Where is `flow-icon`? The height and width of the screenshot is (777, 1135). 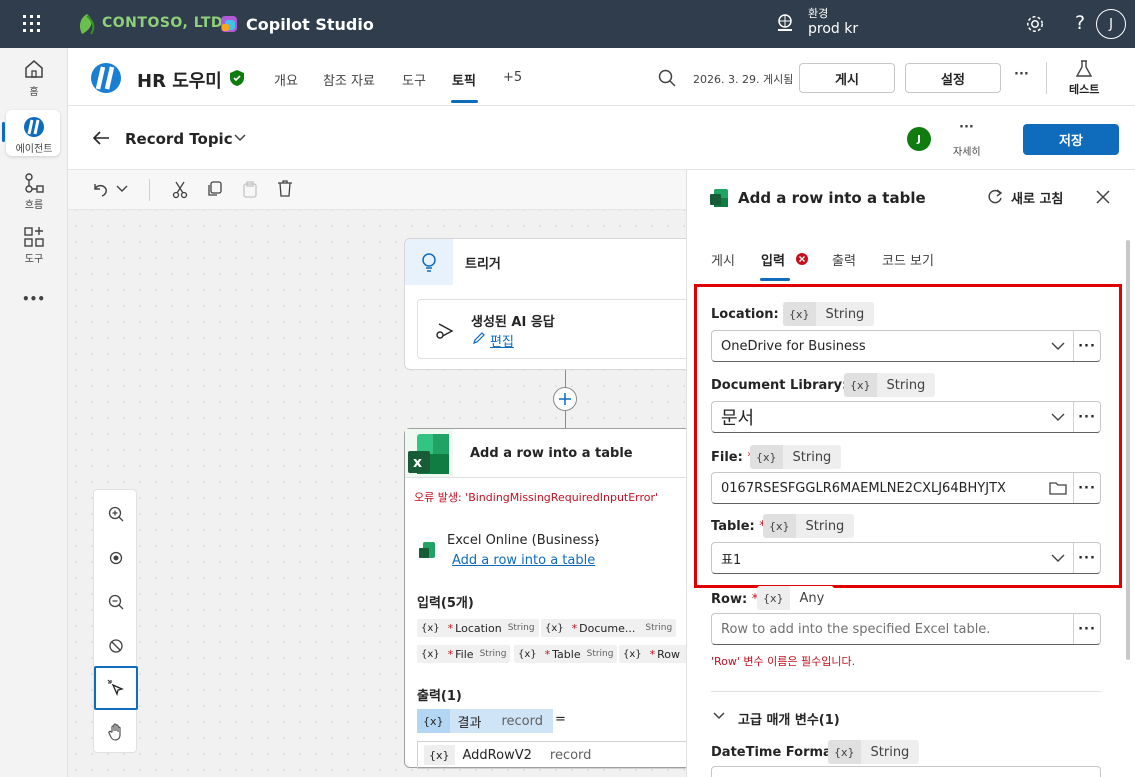
flow-icon is located at coordinates (34, 183).